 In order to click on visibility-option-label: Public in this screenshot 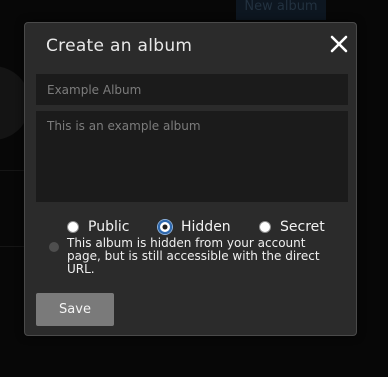, I will do `click(109, 227)`.